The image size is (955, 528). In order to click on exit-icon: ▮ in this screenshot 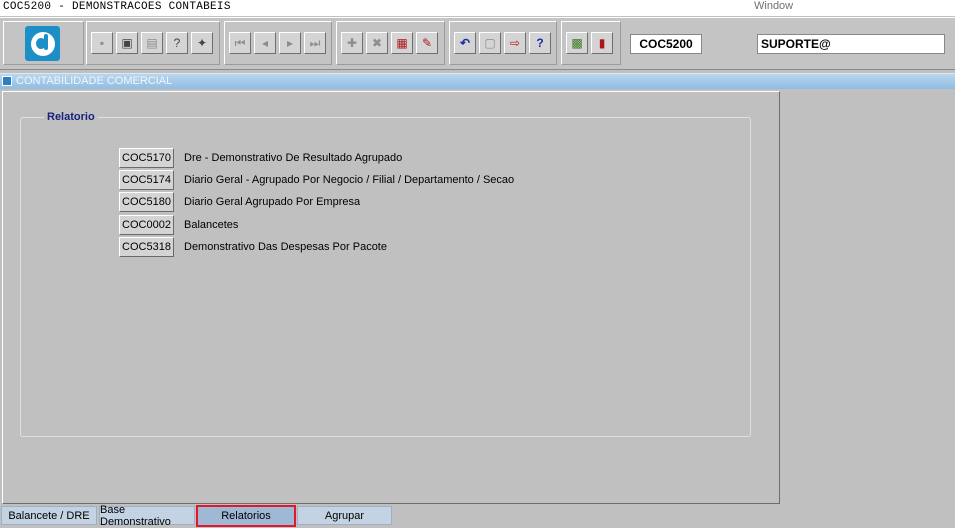, I will do `click(602, 43)`.